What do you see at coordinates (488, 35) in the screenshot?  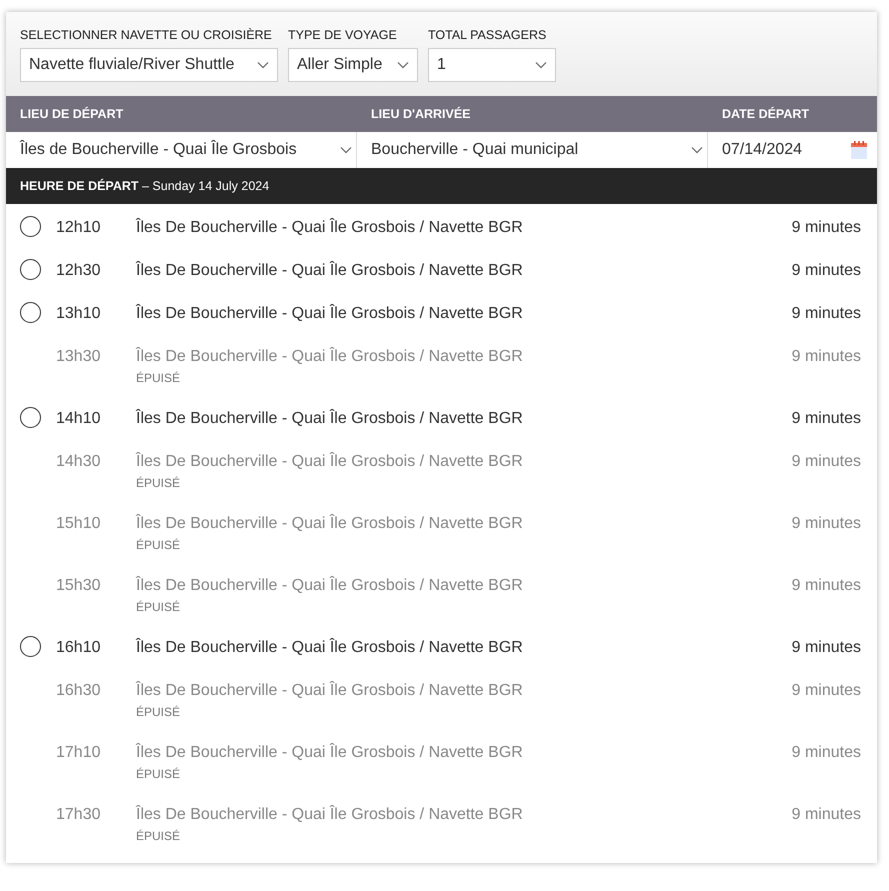 I see `field-label: TOTAL PASSAGERS` at bounding box center [488, 35].